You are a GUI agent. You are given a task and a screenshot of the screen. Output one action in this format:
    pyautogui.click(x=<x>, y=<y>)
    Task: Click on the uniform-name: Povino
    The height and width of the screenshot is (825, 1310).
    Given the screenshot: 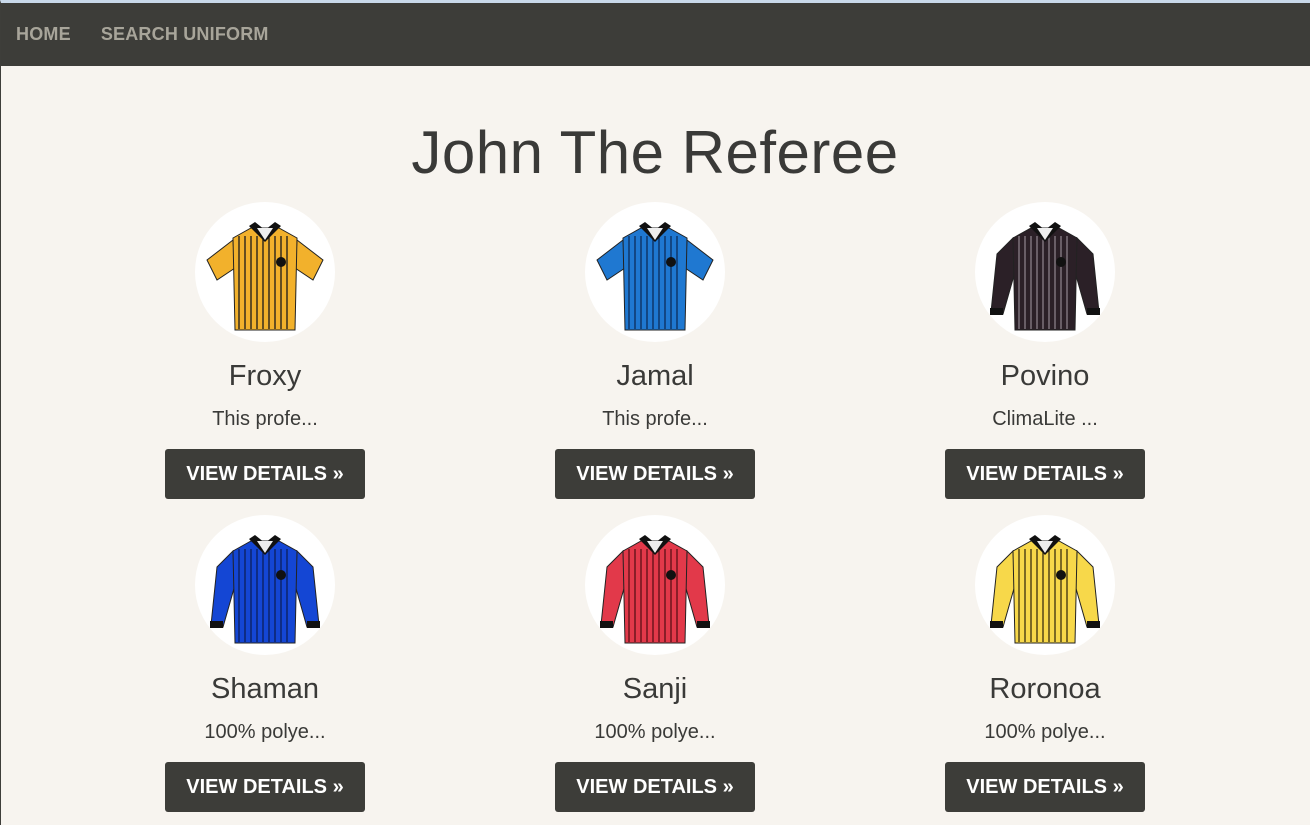 What is the action you would take?
    pyautogui.click(x=1045, y=376)
    